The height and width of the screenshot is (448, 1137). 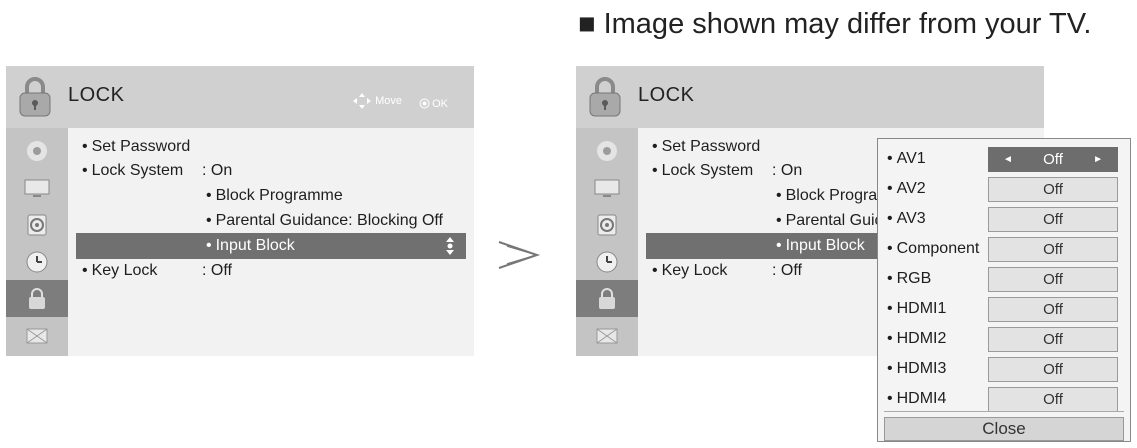 I want to click on input-row-av1: AV1 ◄ Off ►, so click(x=1004, y=159).